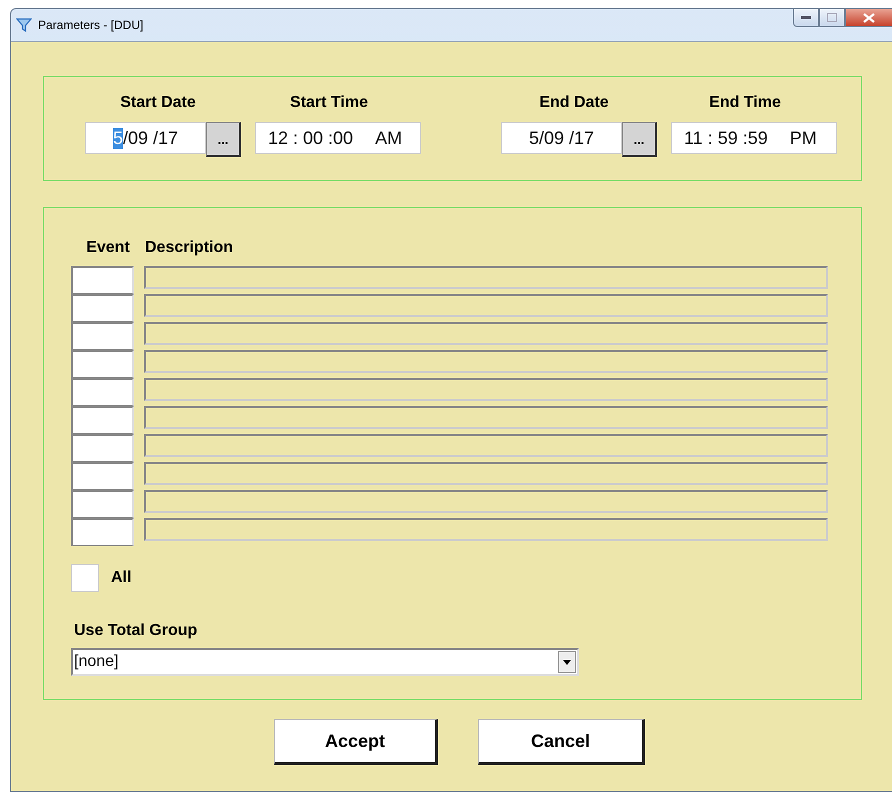 The image size is (892, 795). What do you see at coordinates (574, 103) in the screenshot?
I see `field-label: End Date` at bounding box center [574, 103].